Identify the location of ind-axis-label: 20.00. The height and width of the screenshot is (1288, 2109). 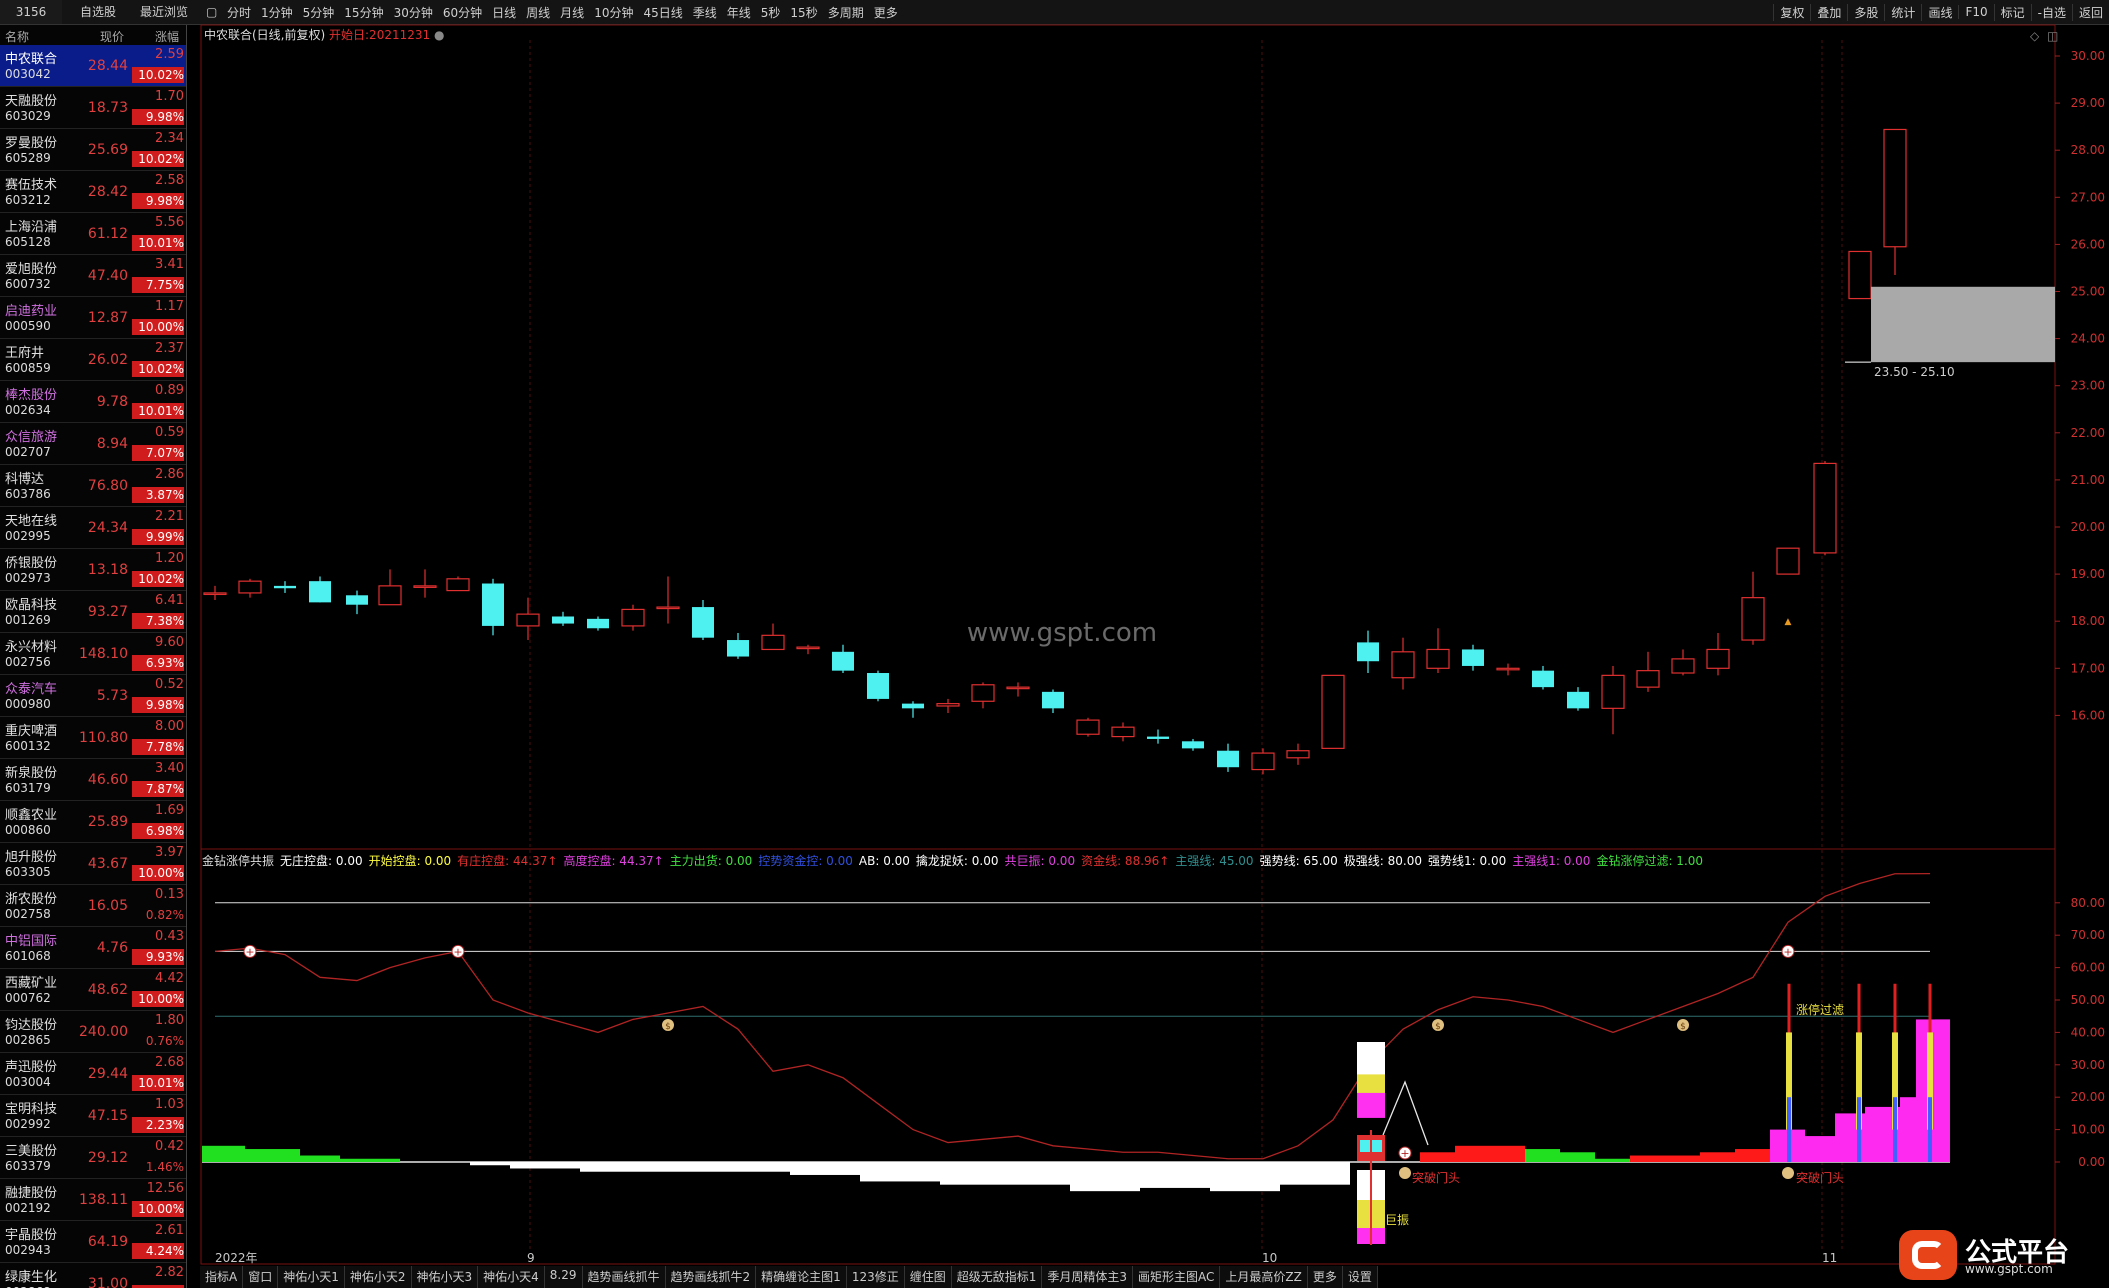
(2088, 1097).